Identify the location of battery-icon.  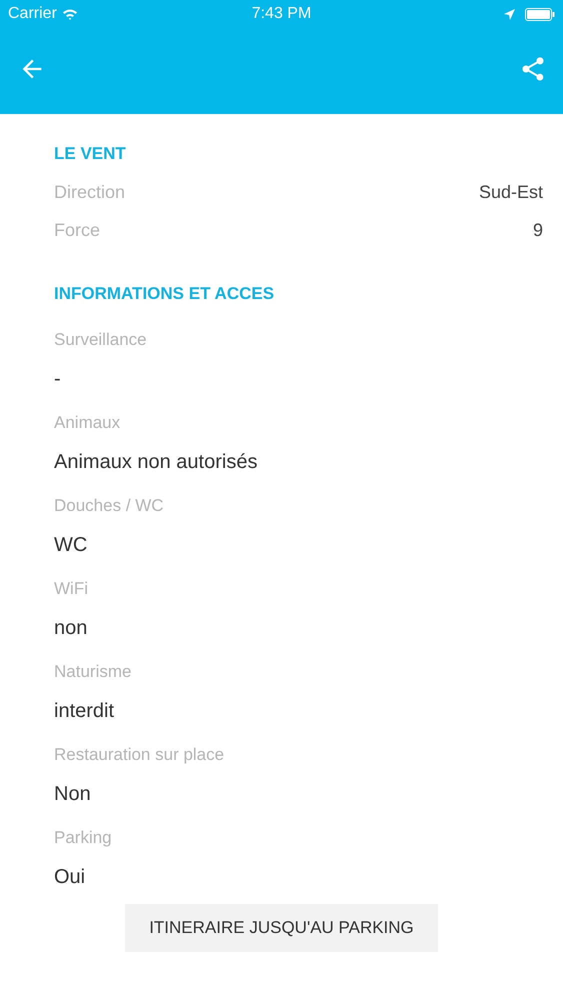
(540, 14).